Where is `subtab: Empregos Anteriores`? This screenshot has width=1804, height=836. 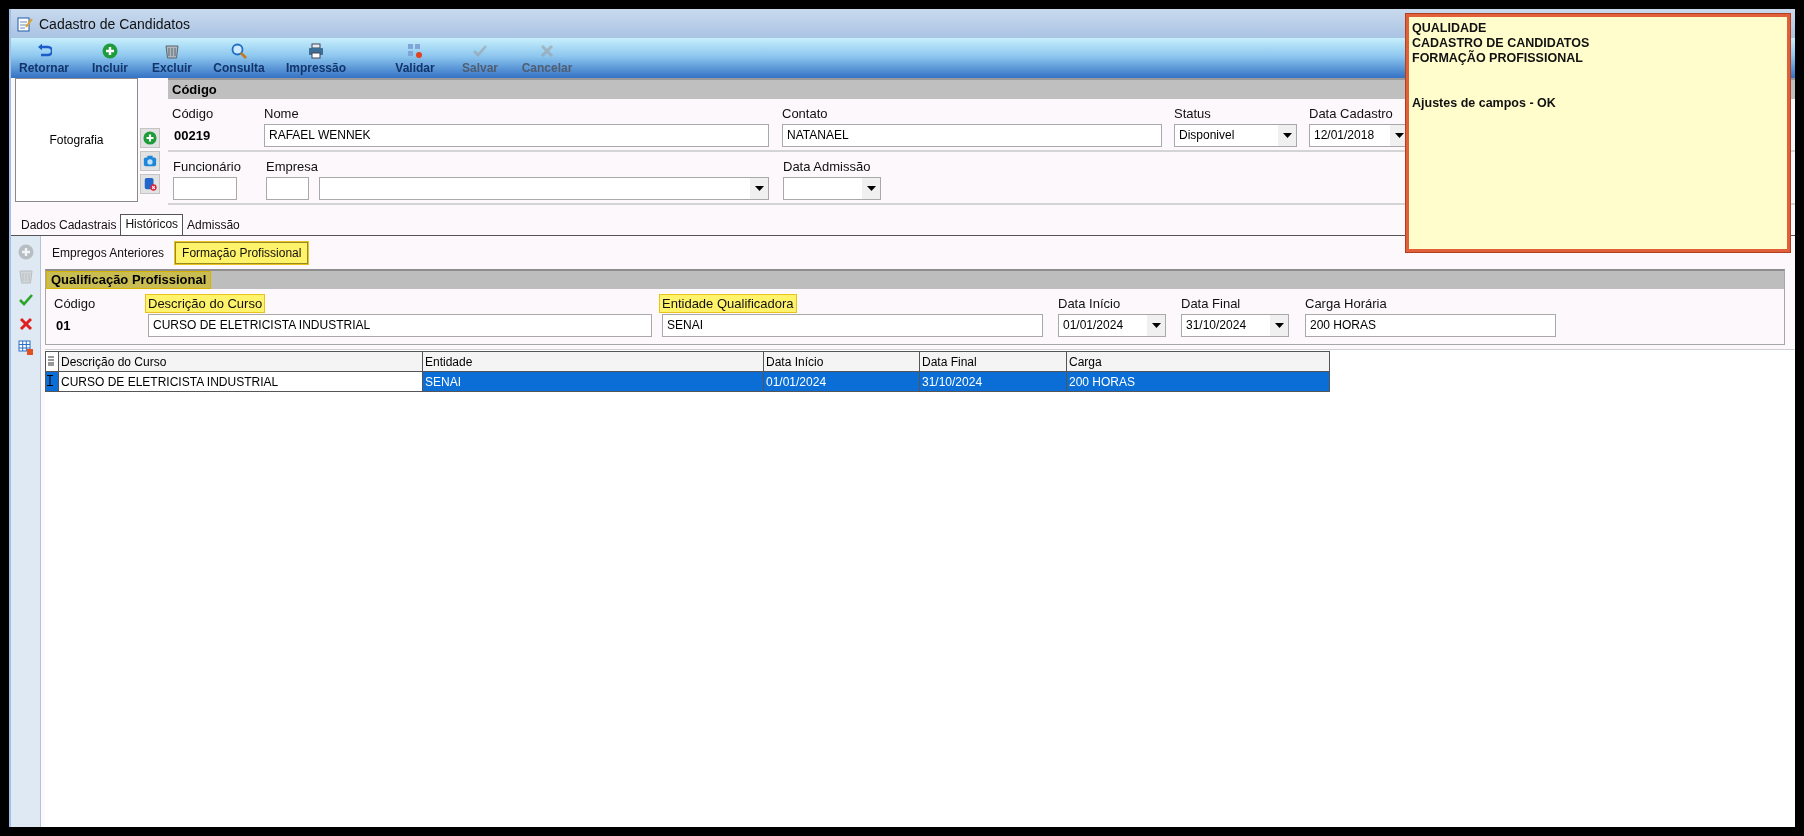 subtab: Empregos Anteriores is located at coordinates (108, 253).